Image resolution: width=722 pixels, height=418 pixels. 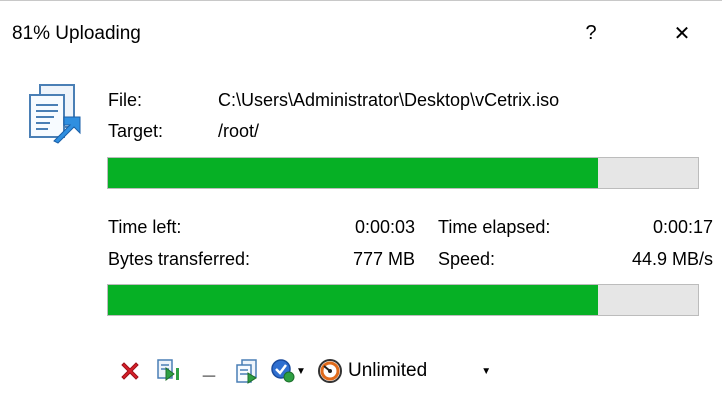 I want to click on total-progress-bar, so click(x=403, y=300).